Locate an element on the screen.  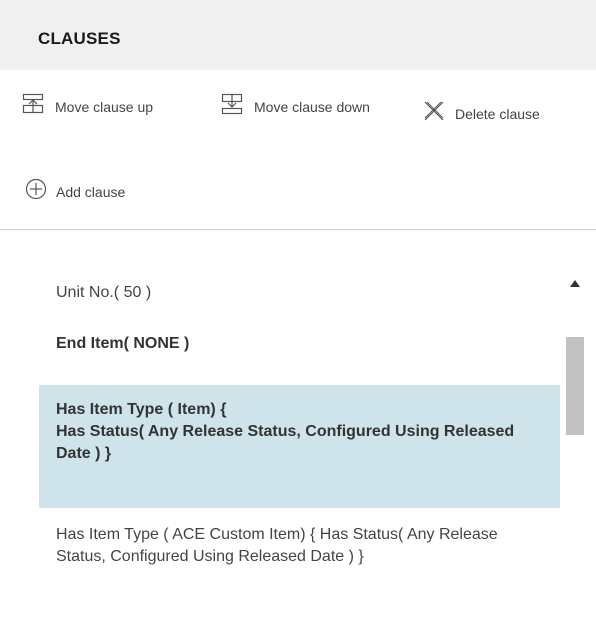
clause-item: Unit No.( 50 ) is located at coordinates (299, 293).